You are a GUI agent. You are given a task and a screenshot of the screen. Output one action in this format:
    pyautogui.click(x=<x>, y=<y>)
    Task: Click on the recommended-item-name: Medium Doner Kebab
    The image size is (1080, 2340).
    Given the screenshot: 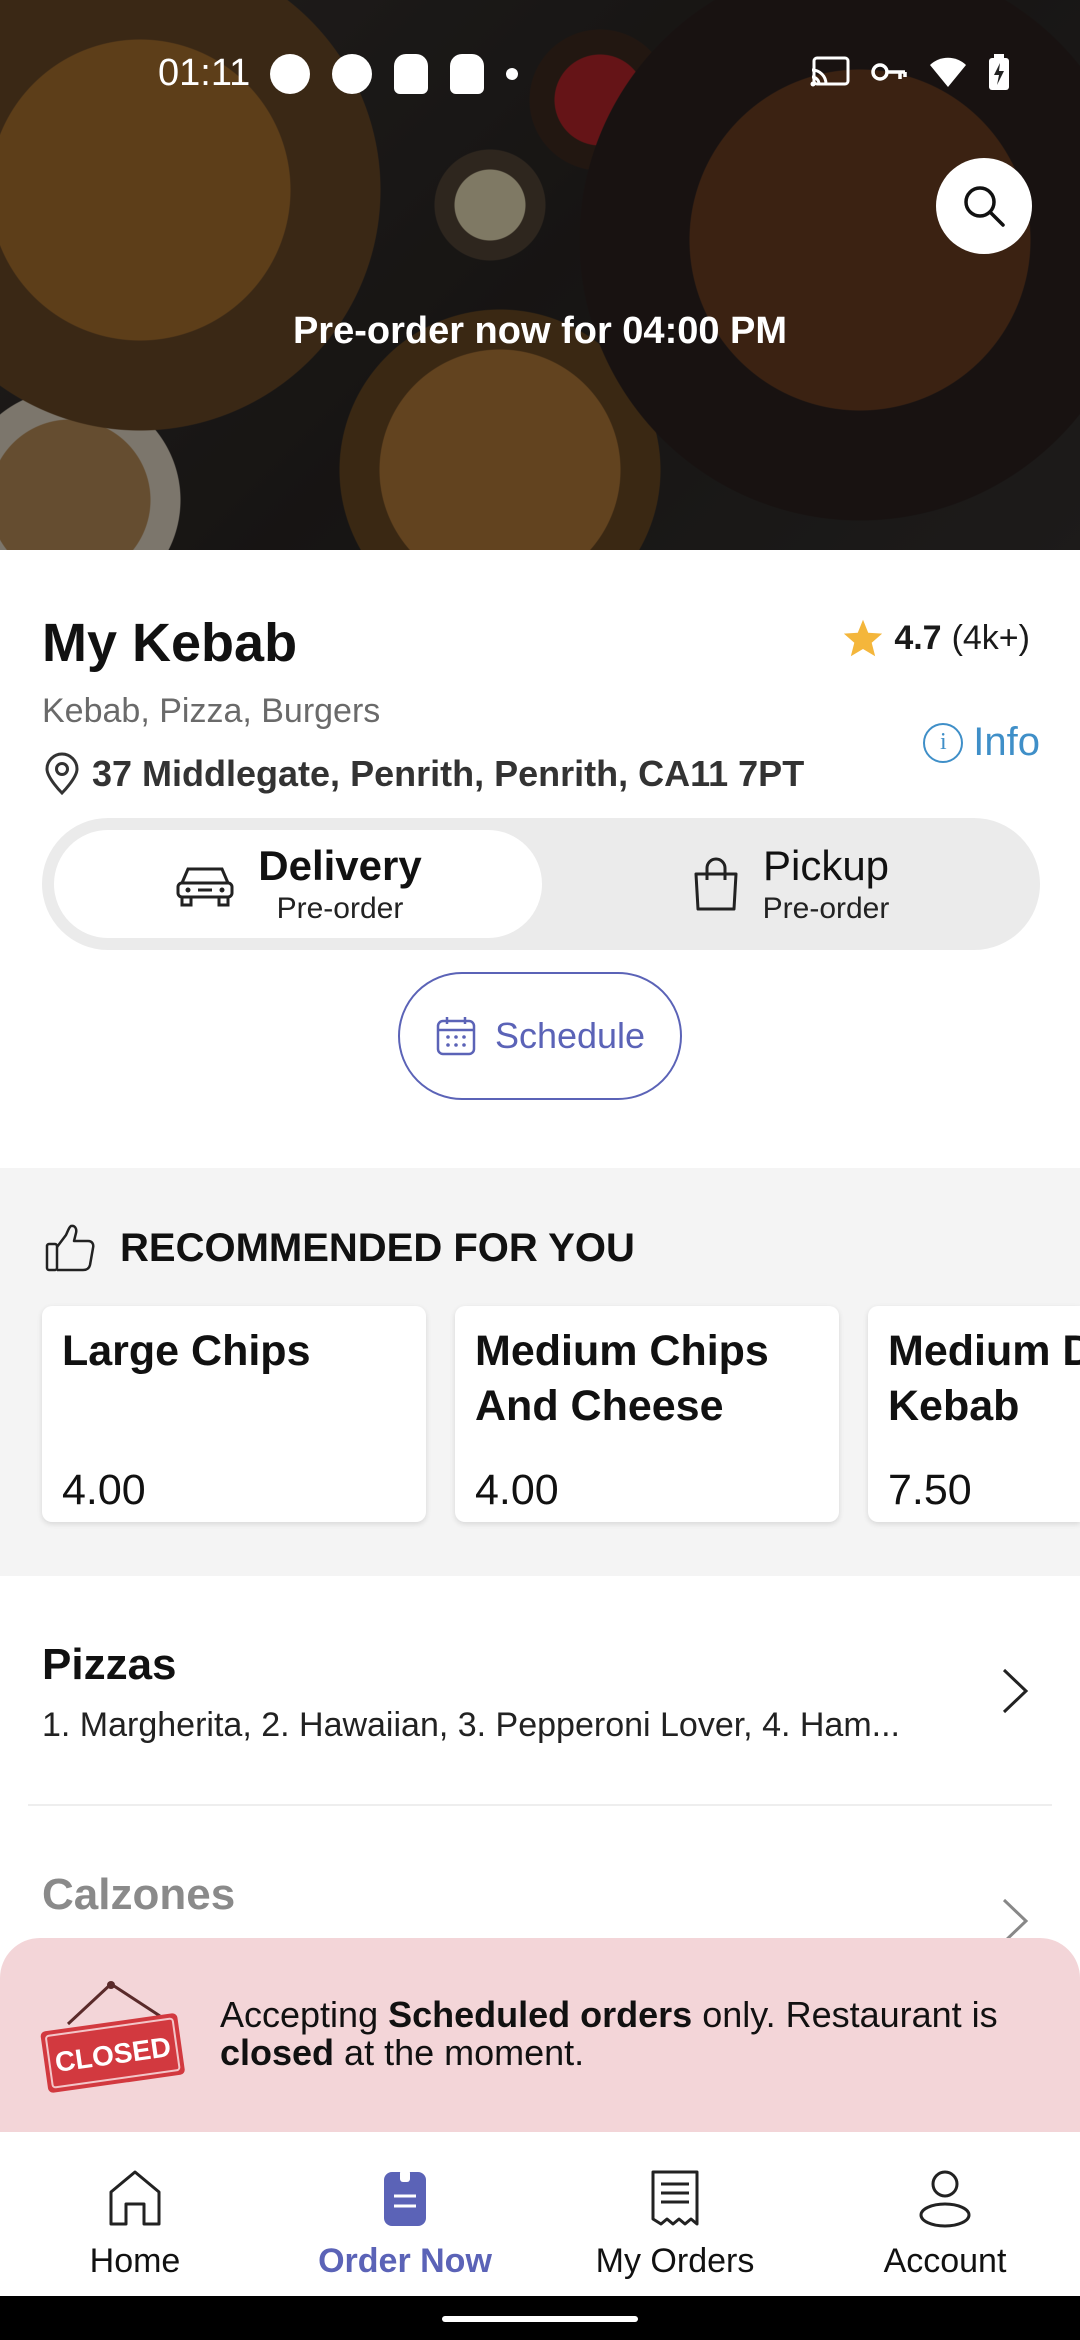 What is the action you would take?
    pyautogui.click(x=984, y=1379)
    